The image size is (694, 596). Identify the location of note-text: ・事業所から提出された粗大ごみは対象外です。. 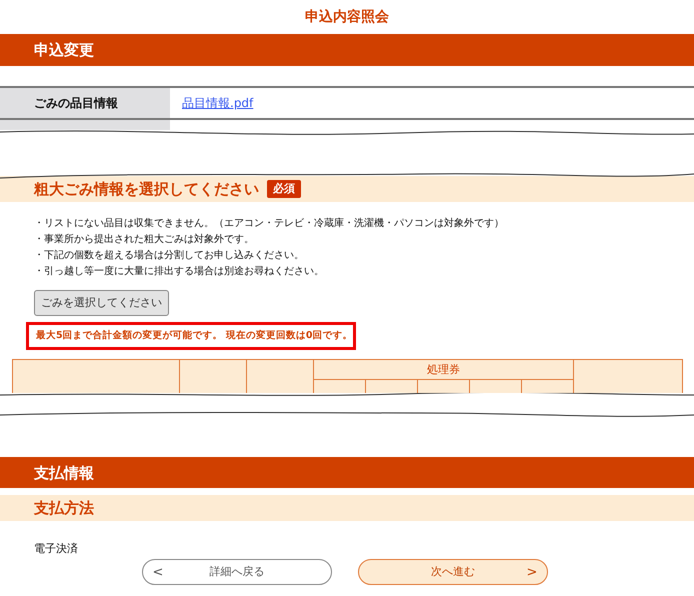
(144, 239).